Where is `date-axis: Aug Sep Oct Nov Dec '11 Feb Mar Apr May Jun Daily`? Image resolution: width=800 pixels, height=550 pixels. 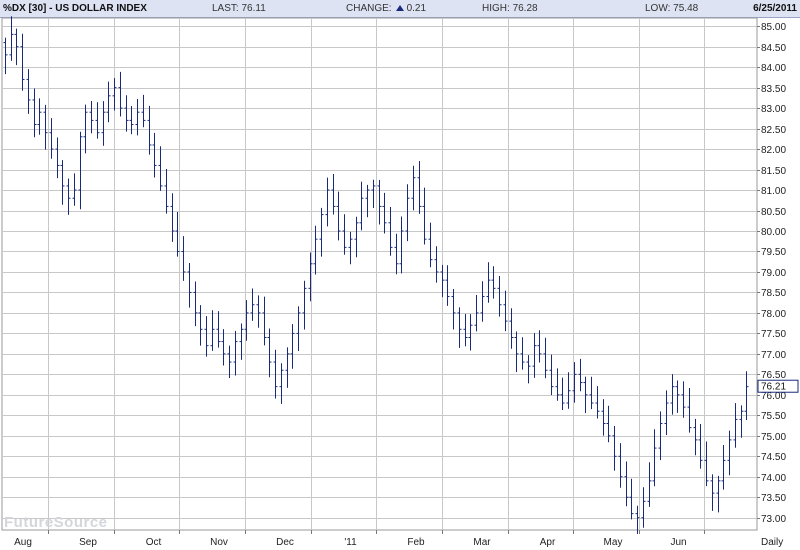 date-axis: Aug Sep Oct Nov Dec '11 Feb Mar Apr May Jun Daily is located at coordinates (398, 539).